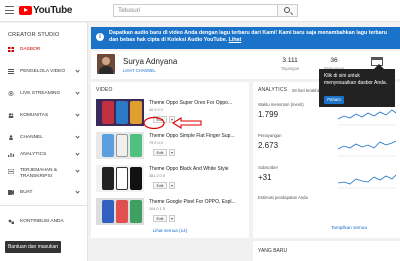 The image size is (400, 261). Describe the element at coordinates (11, 49) in the screenshot. I see `dashboard-icon` at that location.